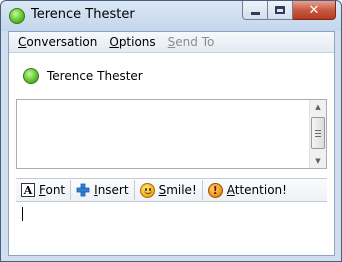 The width and height of the screenshot is (342, 262). Describe the element at coordinates (255, 10) in the screenshot. I see `minimize-button` at that location.